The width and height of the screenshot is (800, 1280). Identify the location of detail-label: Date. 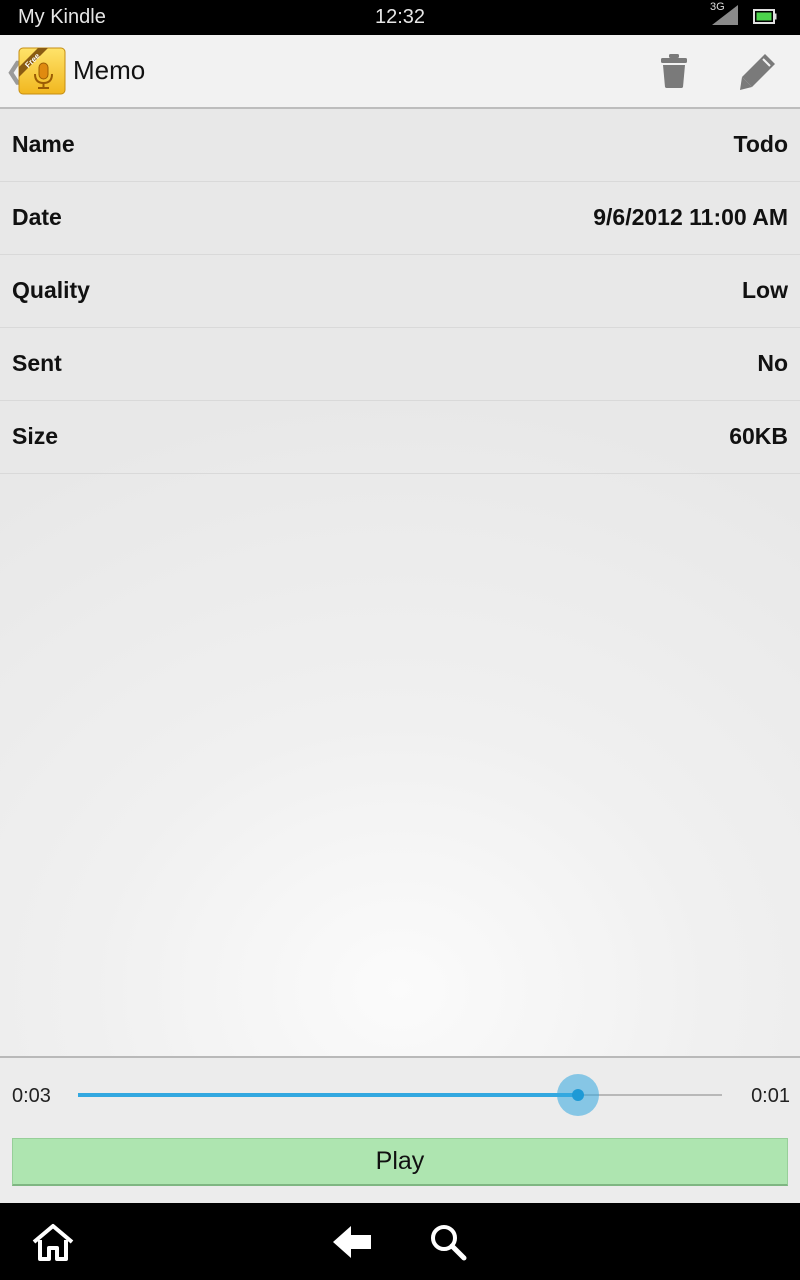
(37, 217).